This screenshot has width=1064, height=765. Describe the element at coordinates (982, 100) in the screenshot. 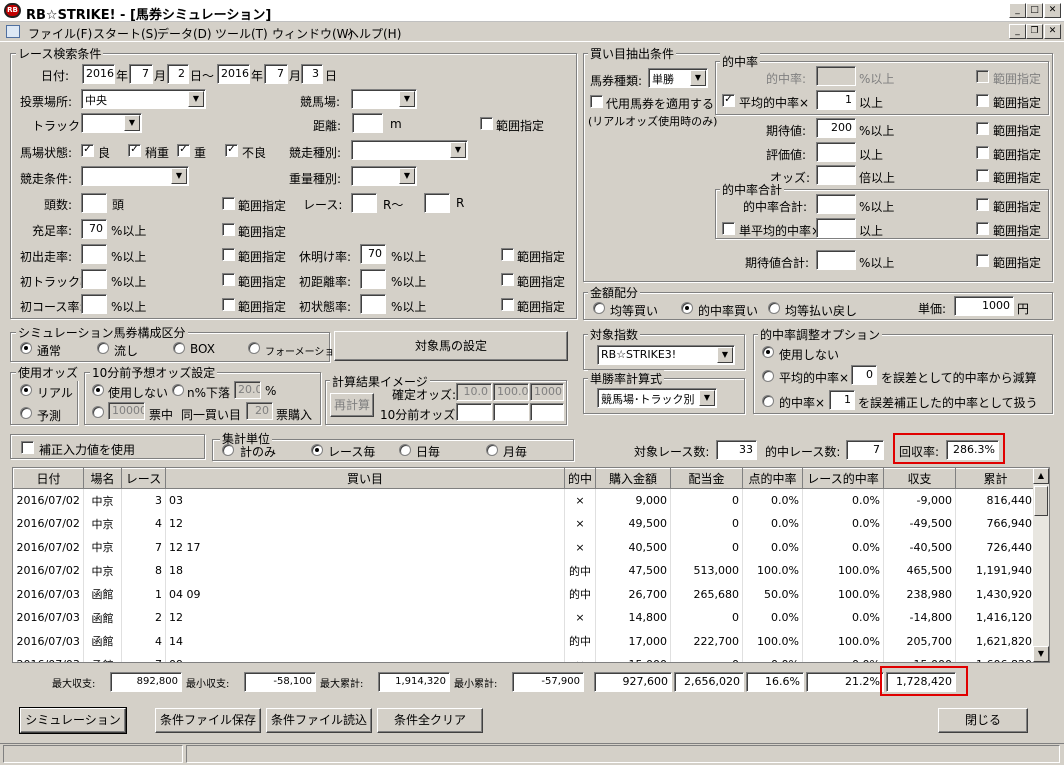

I see `avg-hit-range-checkbox` at that location.